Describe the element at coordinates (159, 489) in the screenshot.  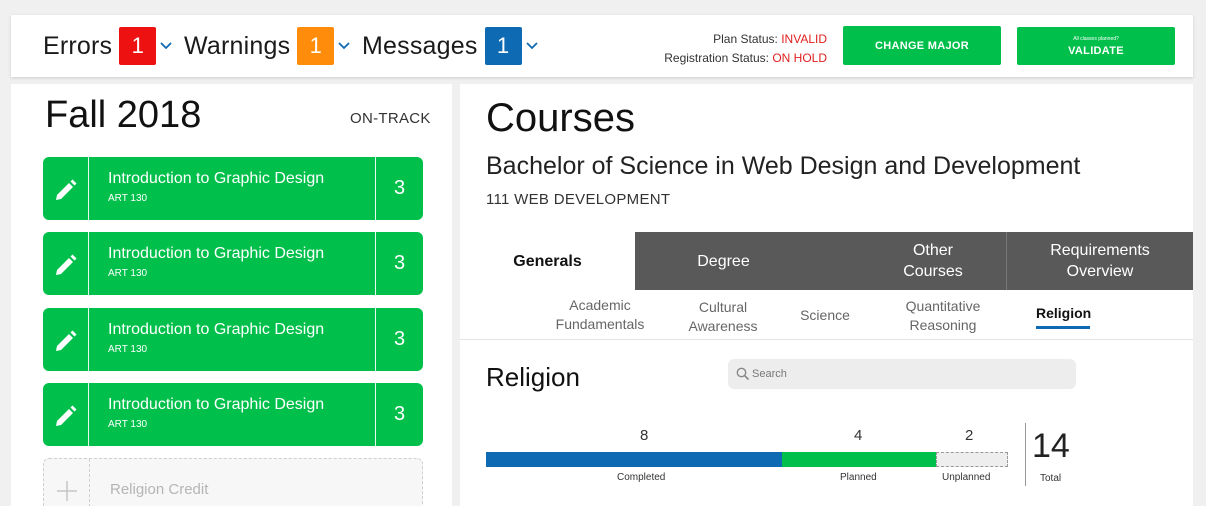
I see `placeholder-label: Religion Credit` at that location.